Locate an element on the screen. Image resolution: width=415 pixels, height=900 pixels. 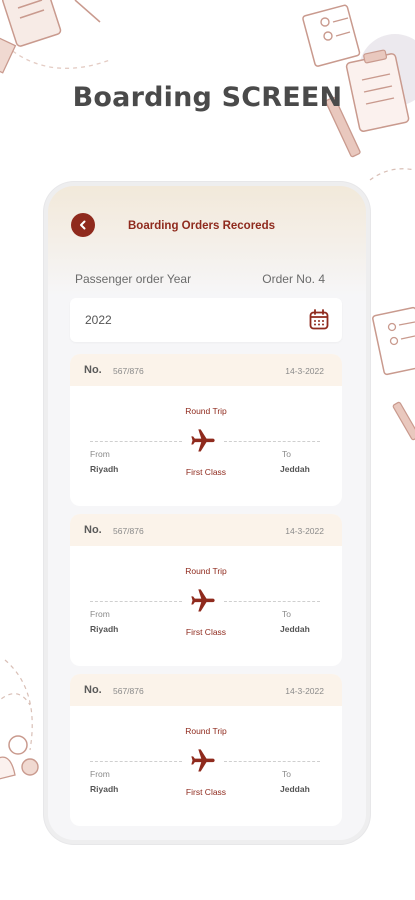
decorative-checklist-illustration-top-left is located at coordinates (55, 37).